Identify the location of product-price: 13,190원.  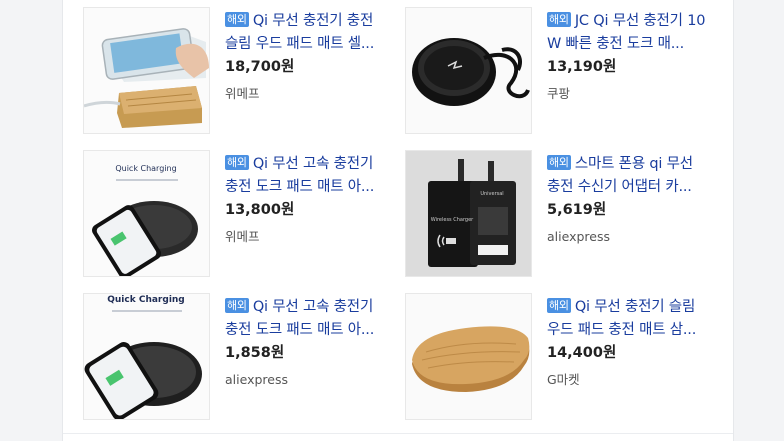
(582, 67).